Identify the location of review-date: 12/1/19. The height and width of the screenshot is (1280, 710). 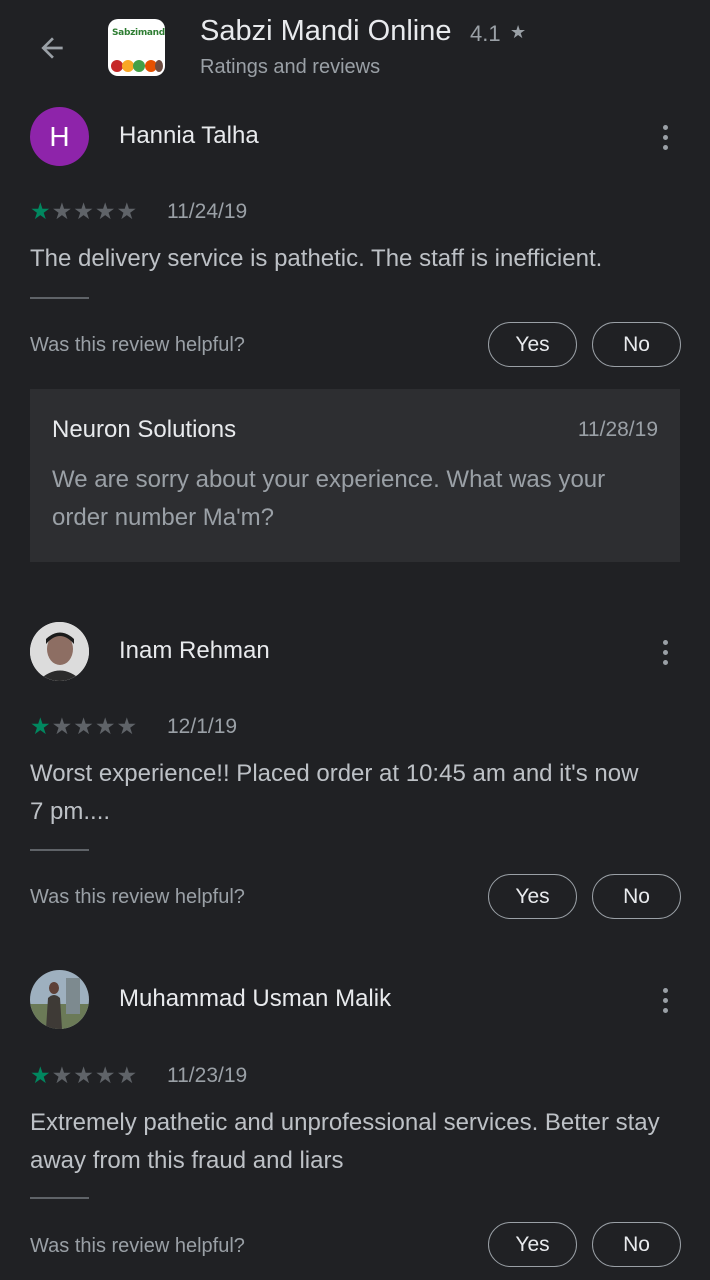
(202, 726).